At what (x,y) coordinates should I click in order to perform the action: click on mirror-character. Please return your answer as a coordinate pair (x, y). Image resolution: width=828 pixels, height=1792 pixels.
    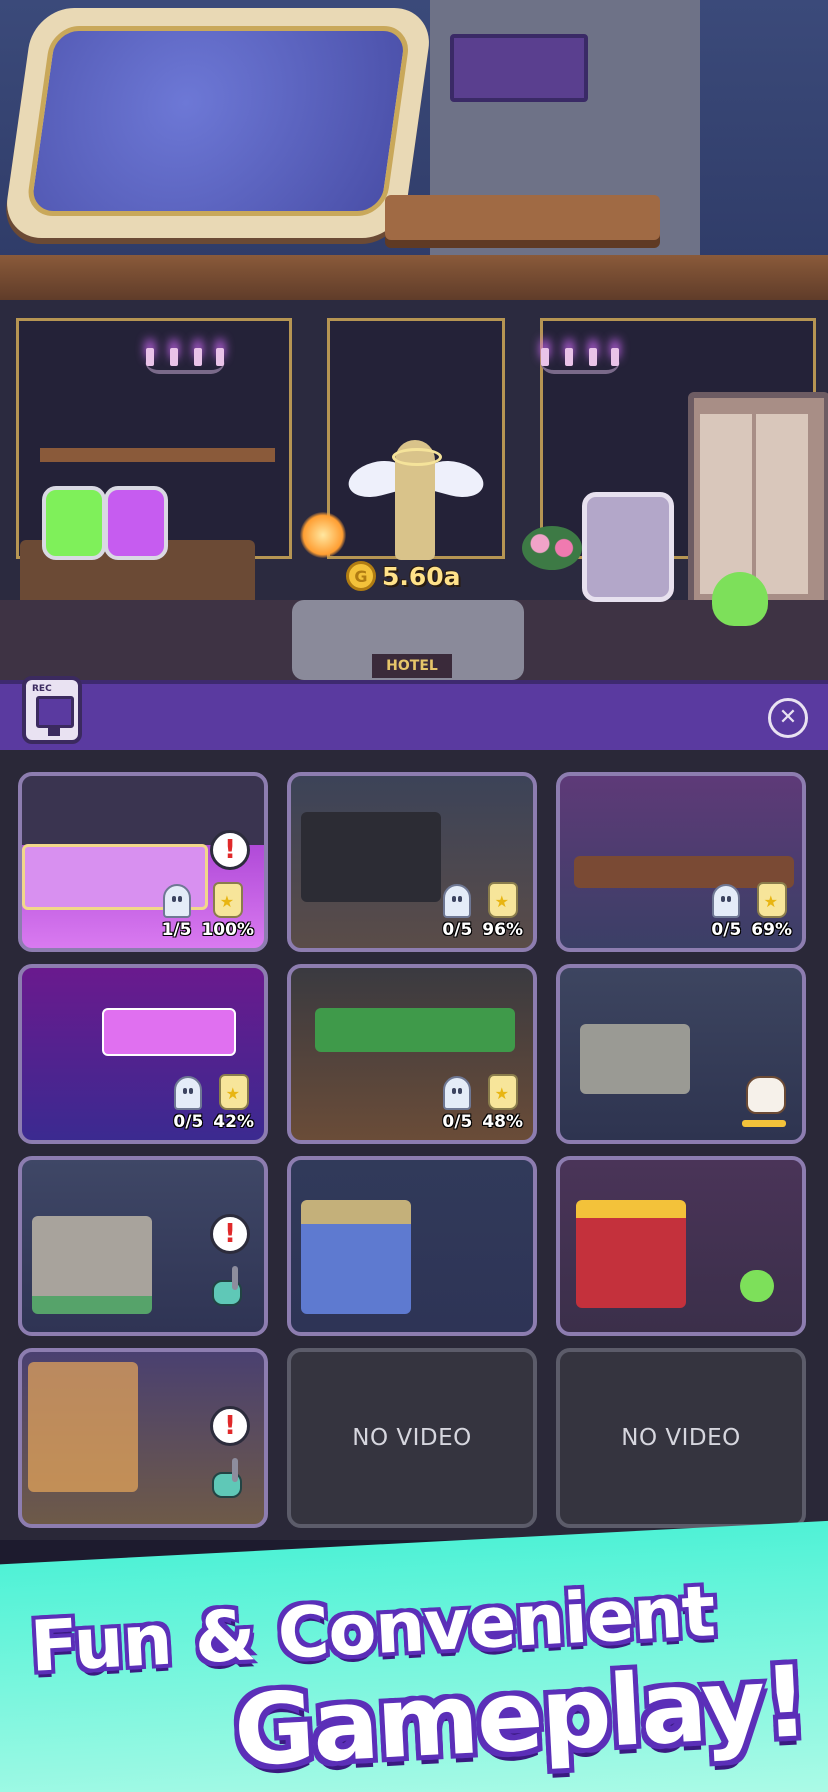
    Looking at the image, I should click on (628, 547).